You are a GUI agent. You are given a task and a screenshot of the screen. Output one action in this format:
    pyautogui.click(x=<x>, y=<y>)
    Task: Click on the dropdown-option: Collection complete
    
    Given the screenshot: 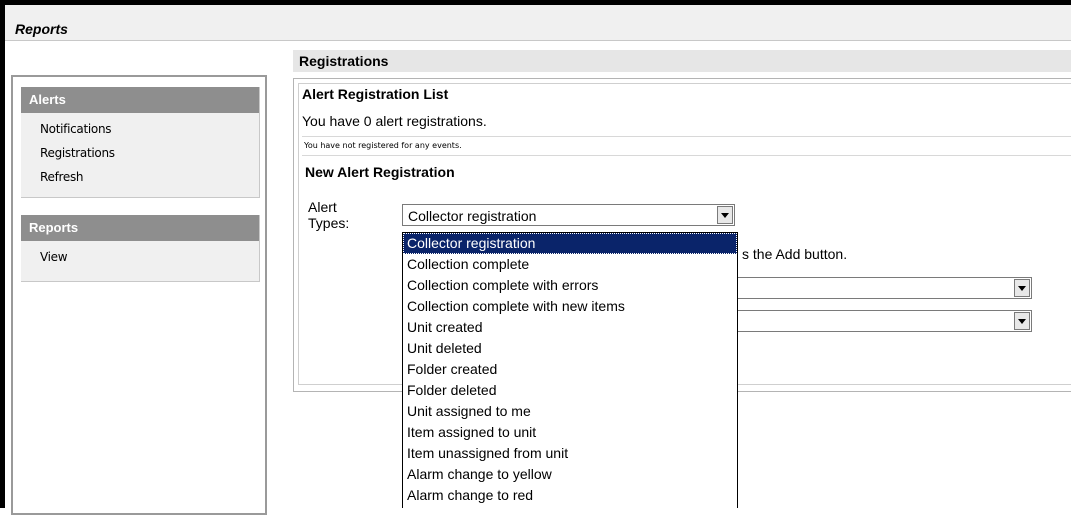 What is the action you would take?
    pyautogui.click(x=570, y=264)
    